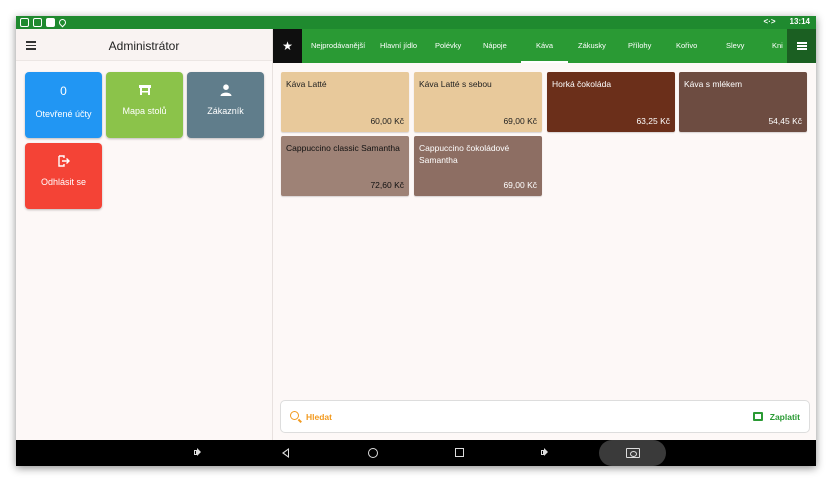 This screenshot has width=832, height=482. What do you see at coordinates (24, 22) in the screenshot?
I see `app-notification-icon` at bounding box center [24, 22].